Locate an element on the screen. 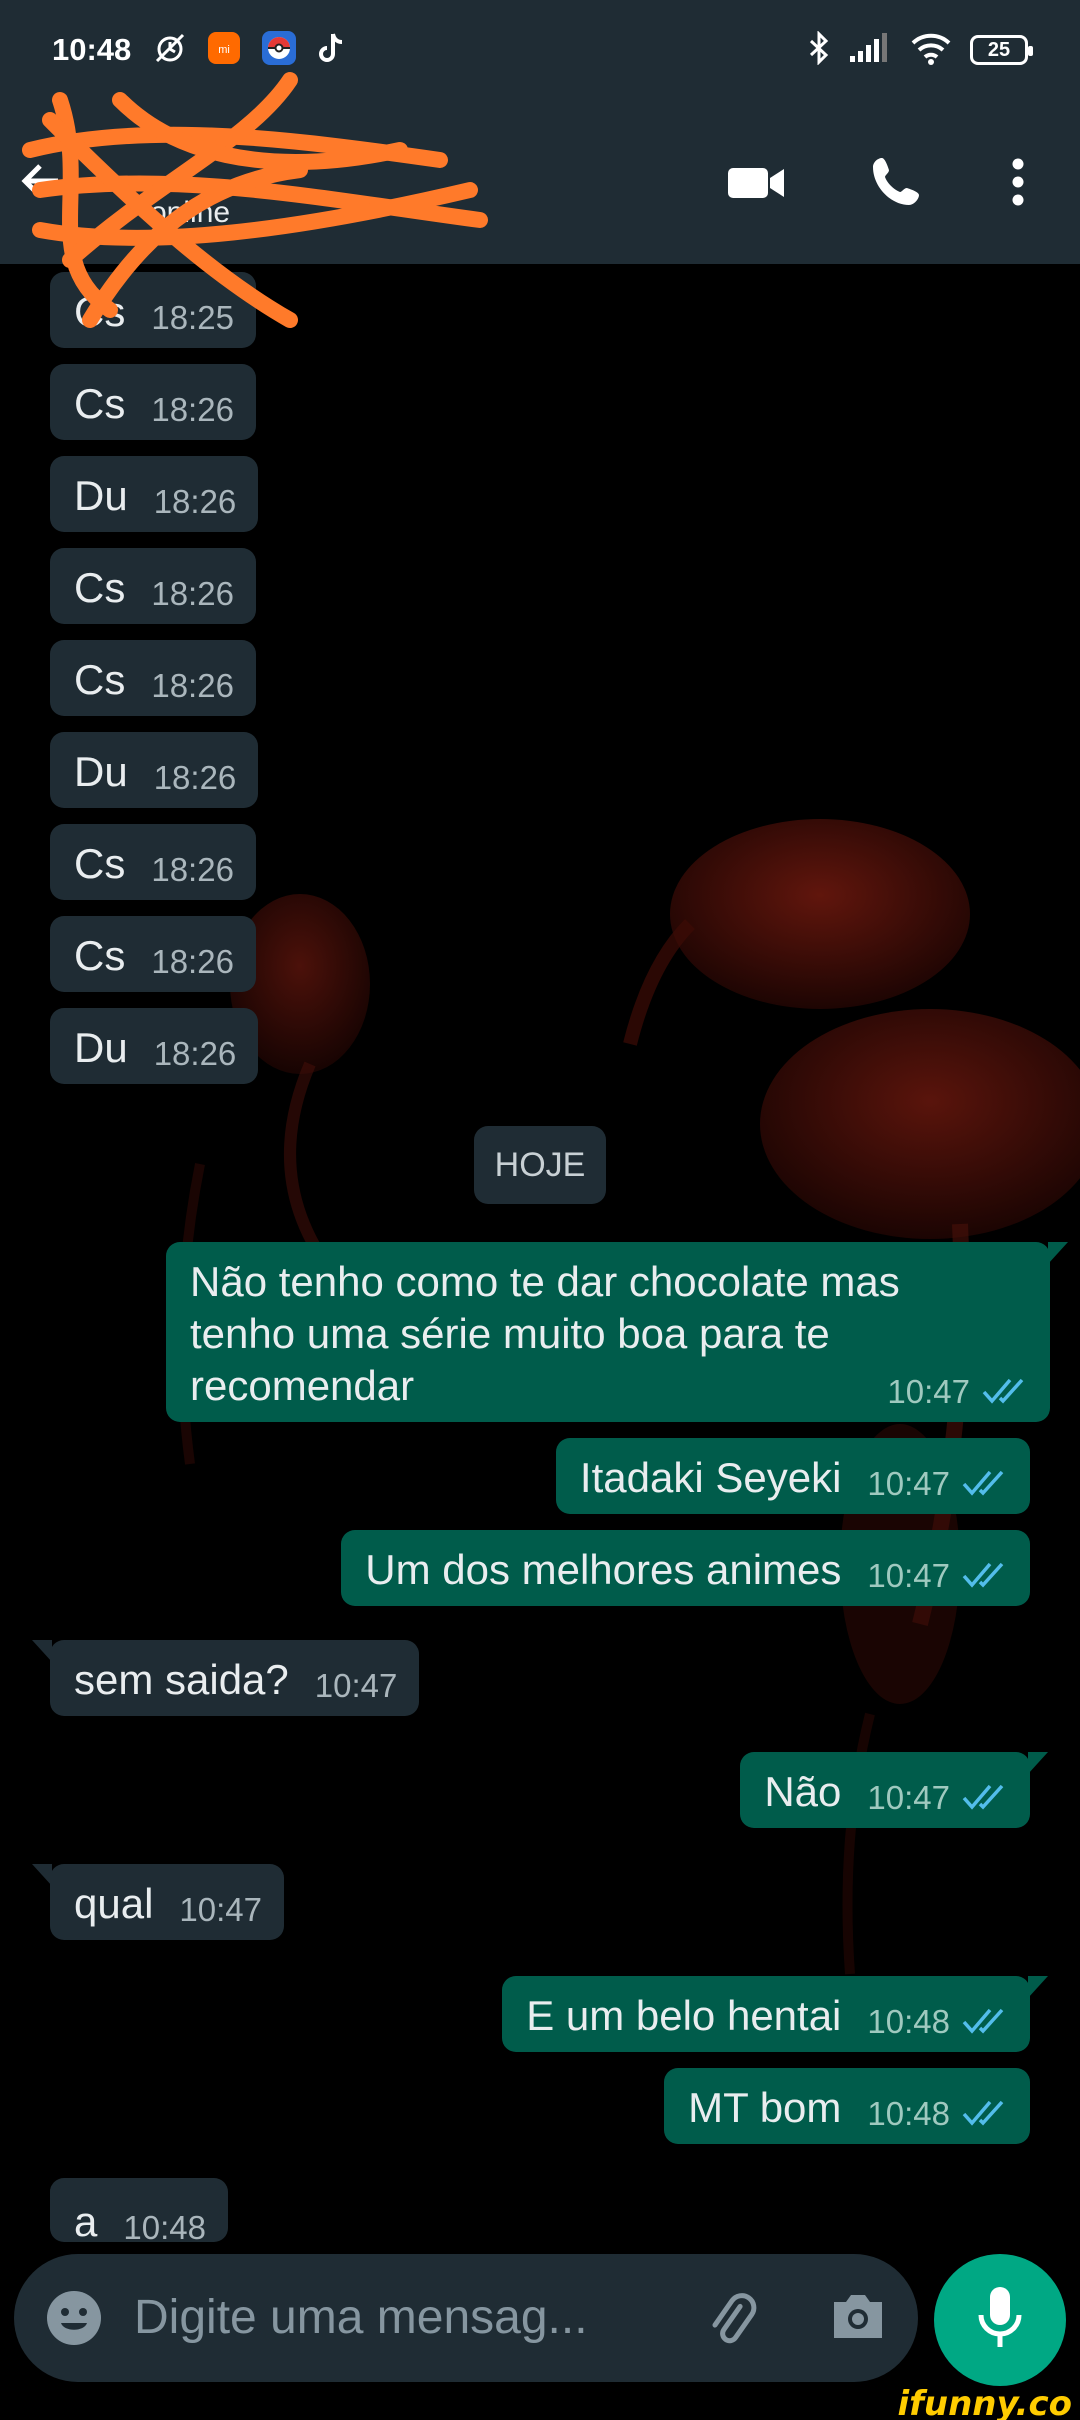  wifi-icon is located at coordinates (931, 50).